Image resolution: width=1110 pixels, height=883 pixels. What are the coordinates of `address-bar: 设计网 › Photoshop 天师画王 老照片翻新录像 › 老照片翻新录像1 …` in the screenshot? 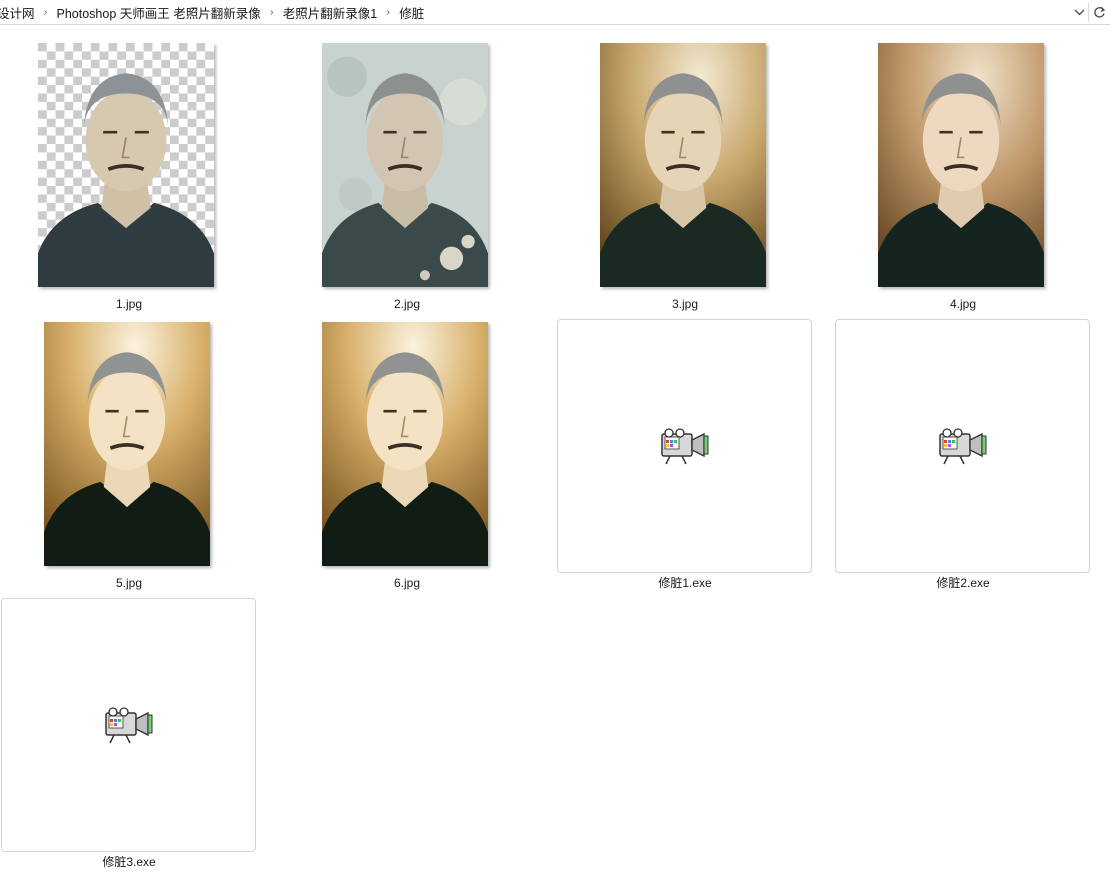 It's located at (555, 12).